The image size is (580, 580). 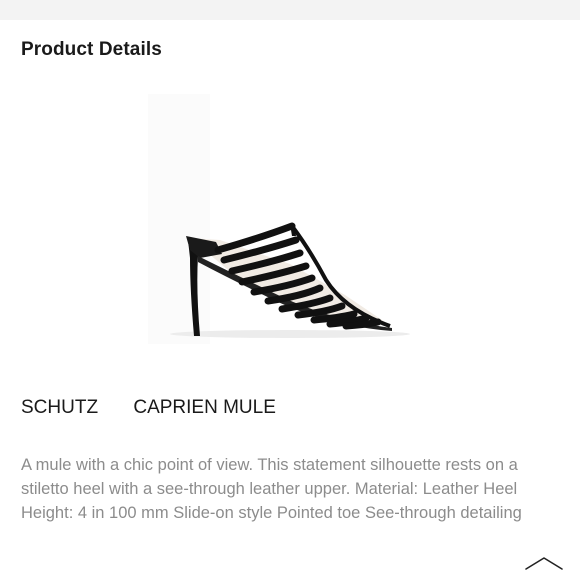 I want to click on brand-name: SCHUTZ, so click(x=59, y=408).